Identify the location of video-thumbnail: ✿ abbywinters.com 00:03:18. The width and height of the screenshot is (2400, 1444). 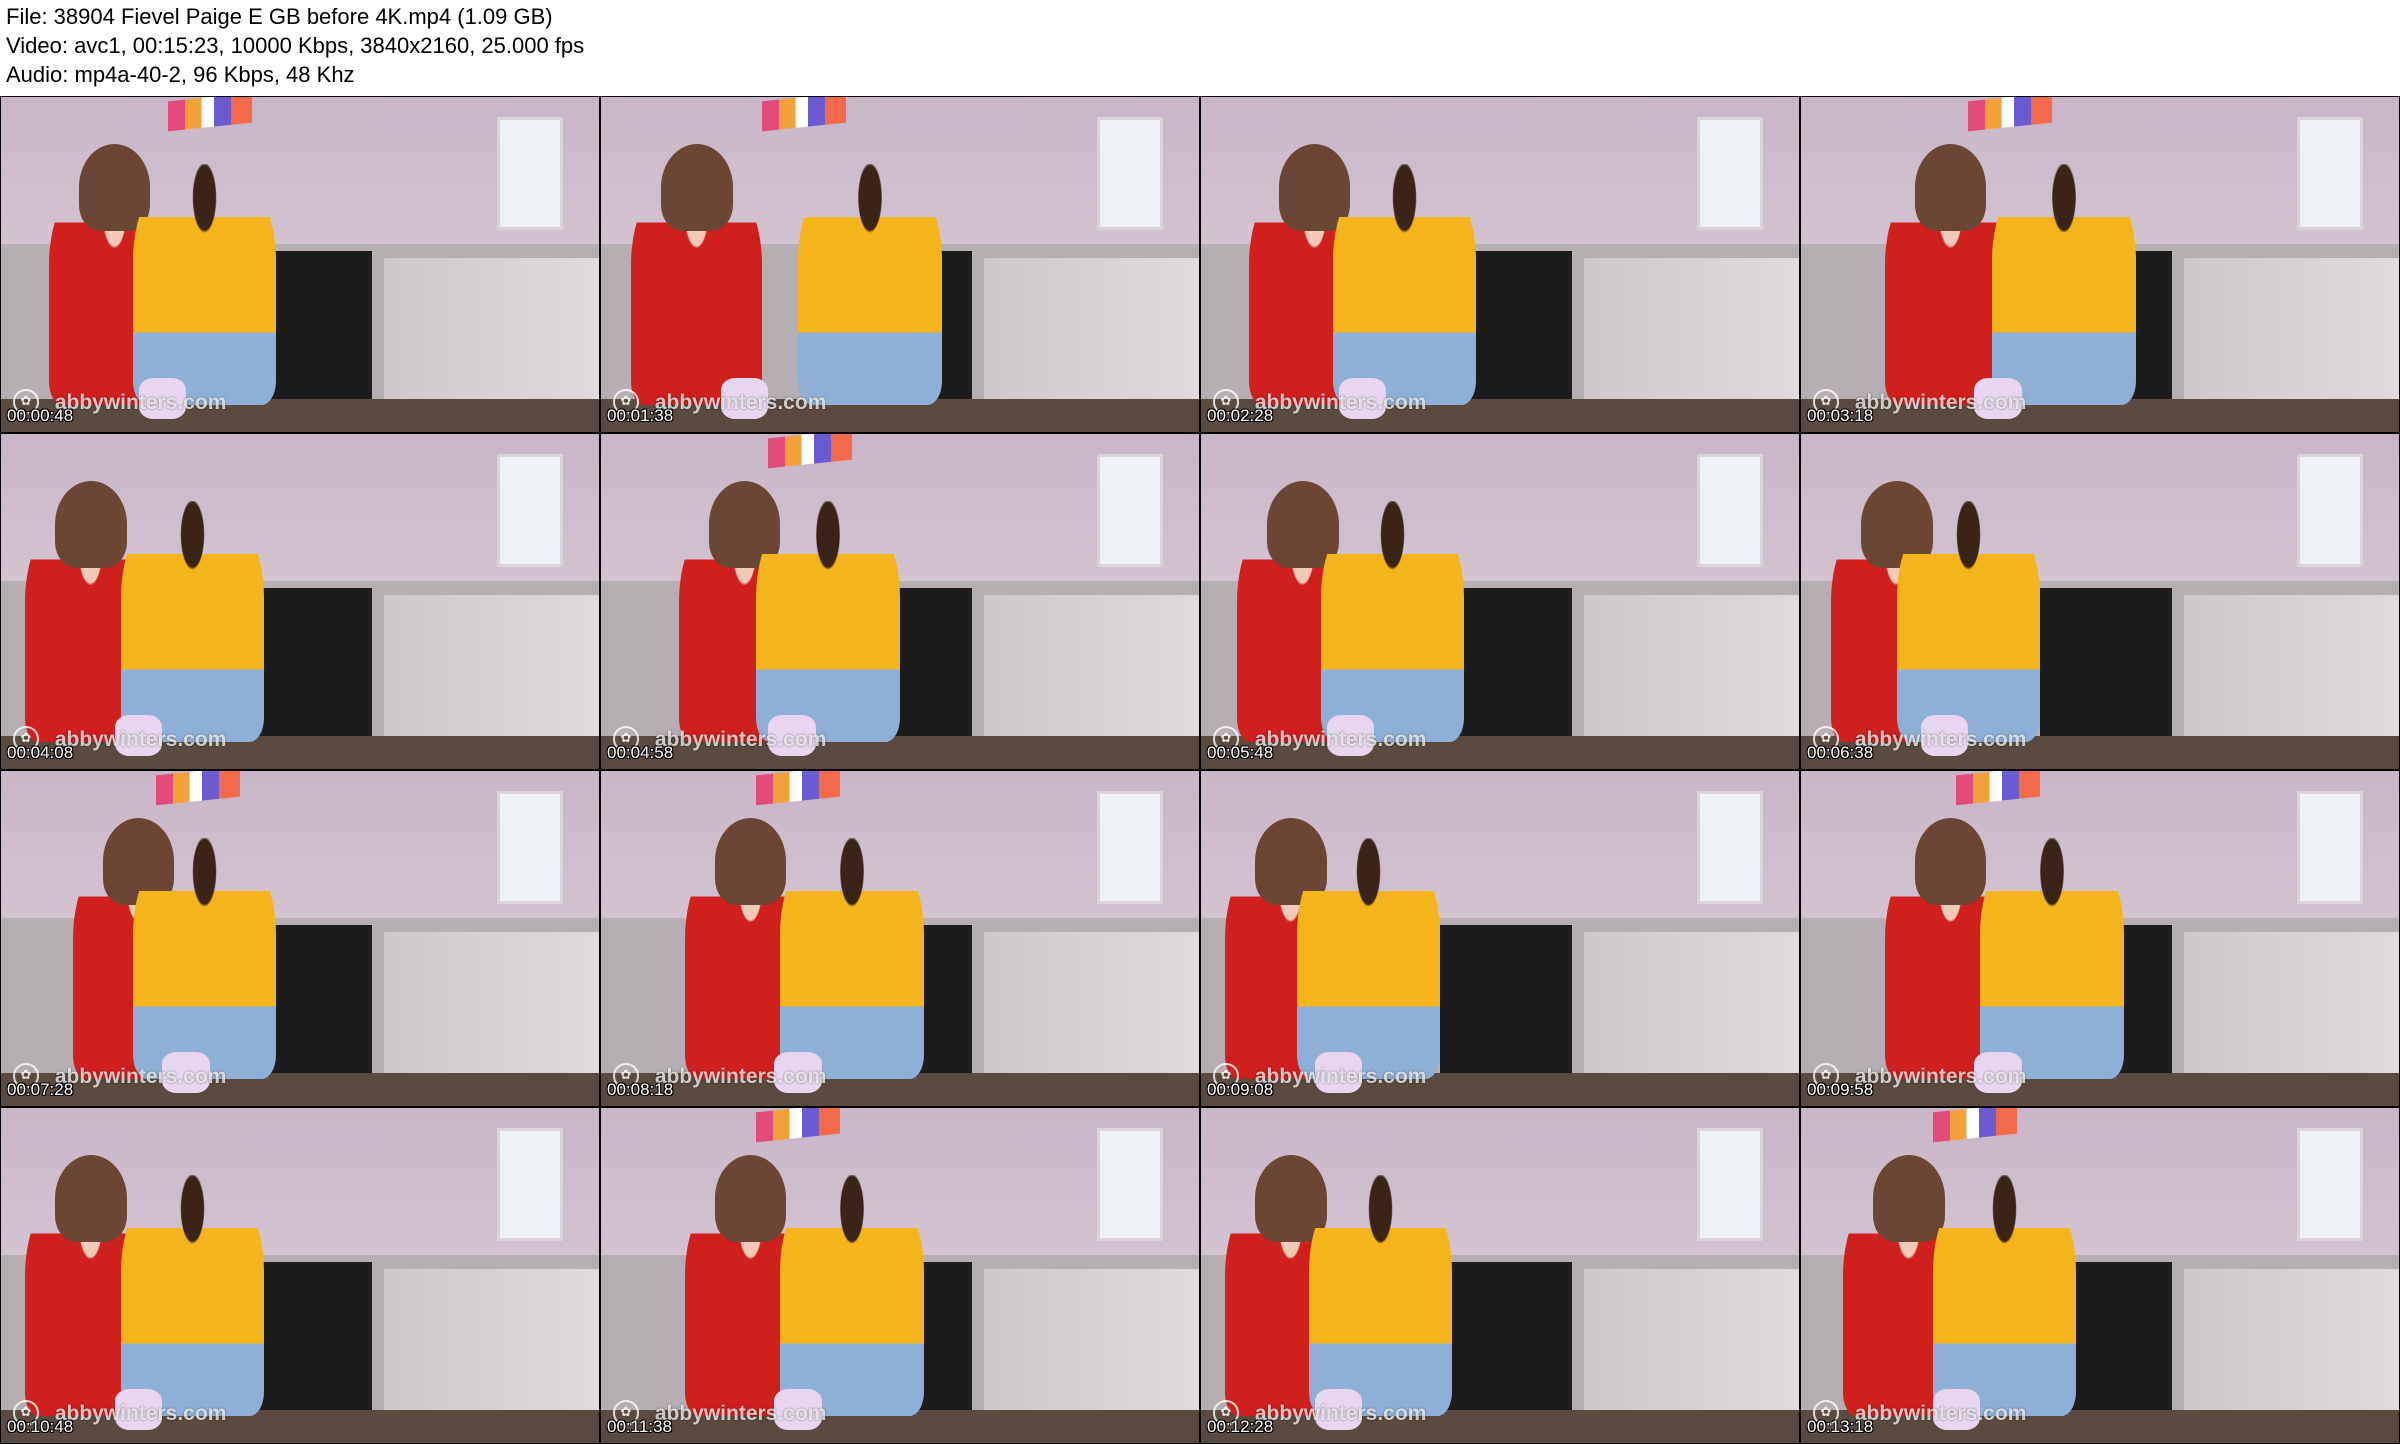
(2100, 264).